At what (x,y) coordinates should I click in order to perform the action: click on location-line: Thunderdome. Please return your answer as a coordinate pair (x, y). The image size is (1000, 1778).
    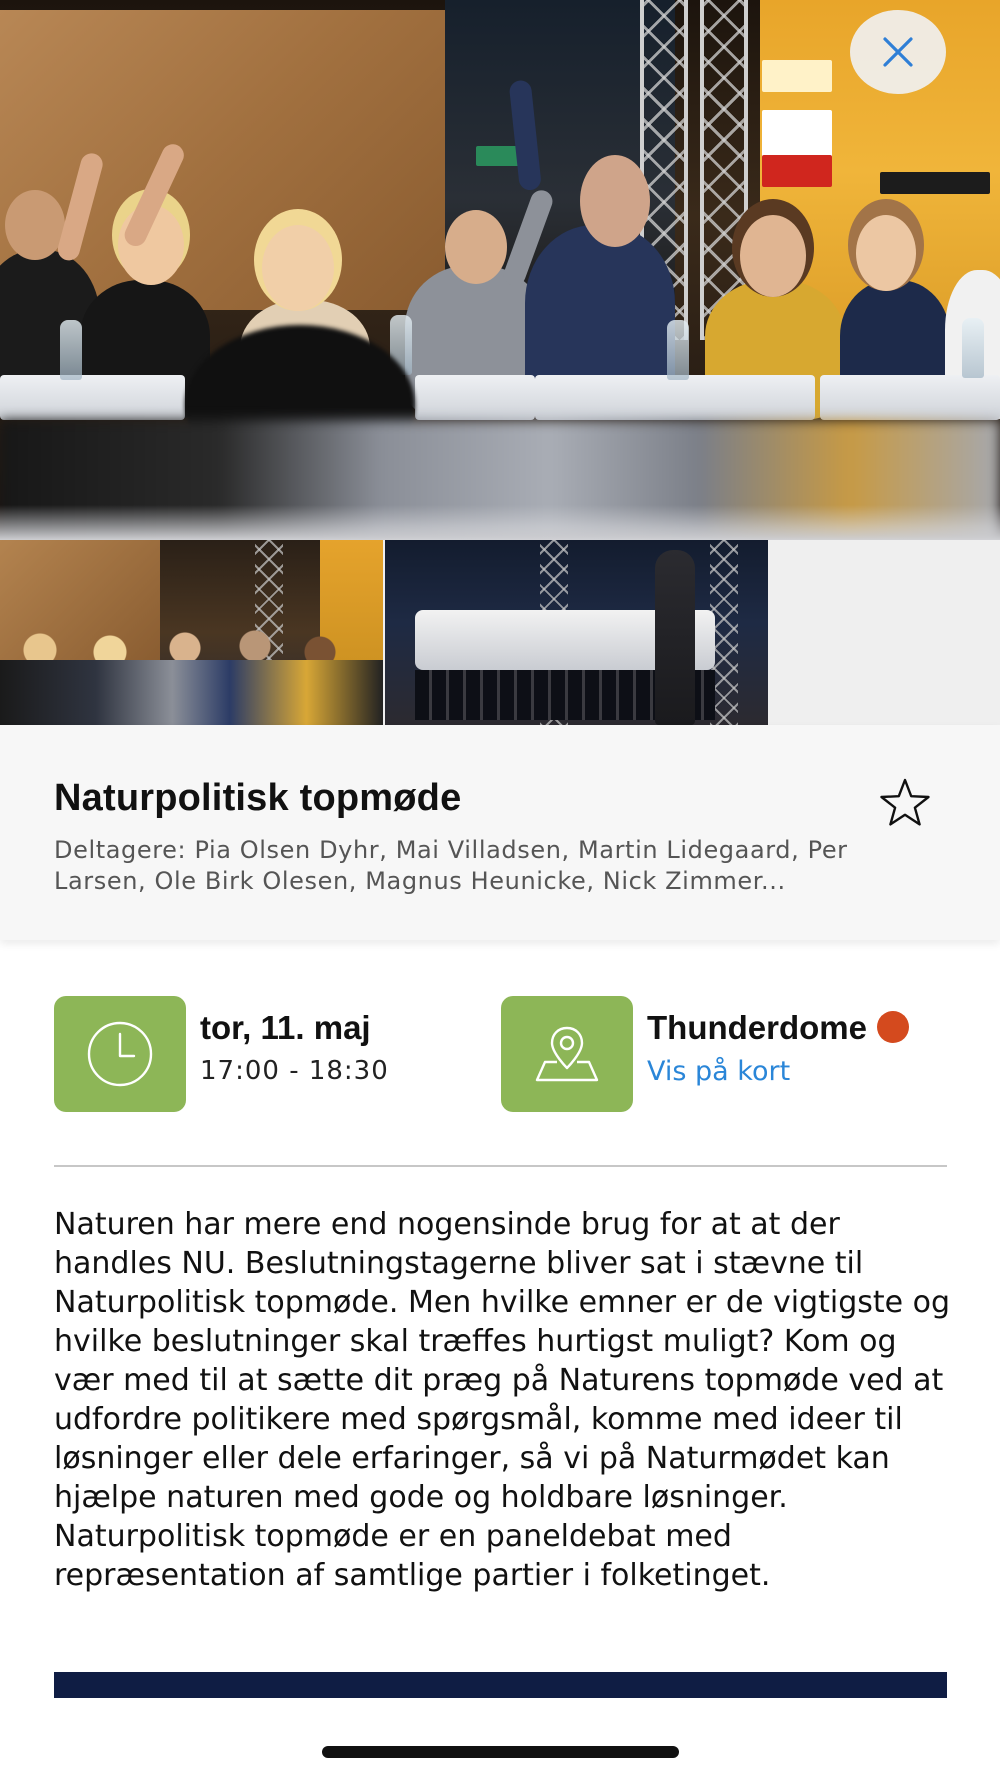
    Looking at the image, I should click on (797, 1028).